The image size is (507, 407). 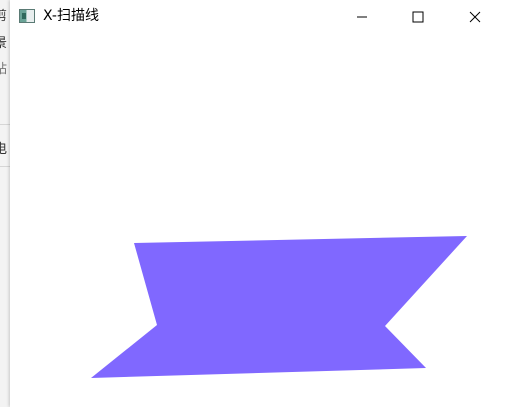 What do you see at coordinates (258, 16) in the screenshot?
I see `title-bar: X-扫描线` at bounding box center [258, 16].